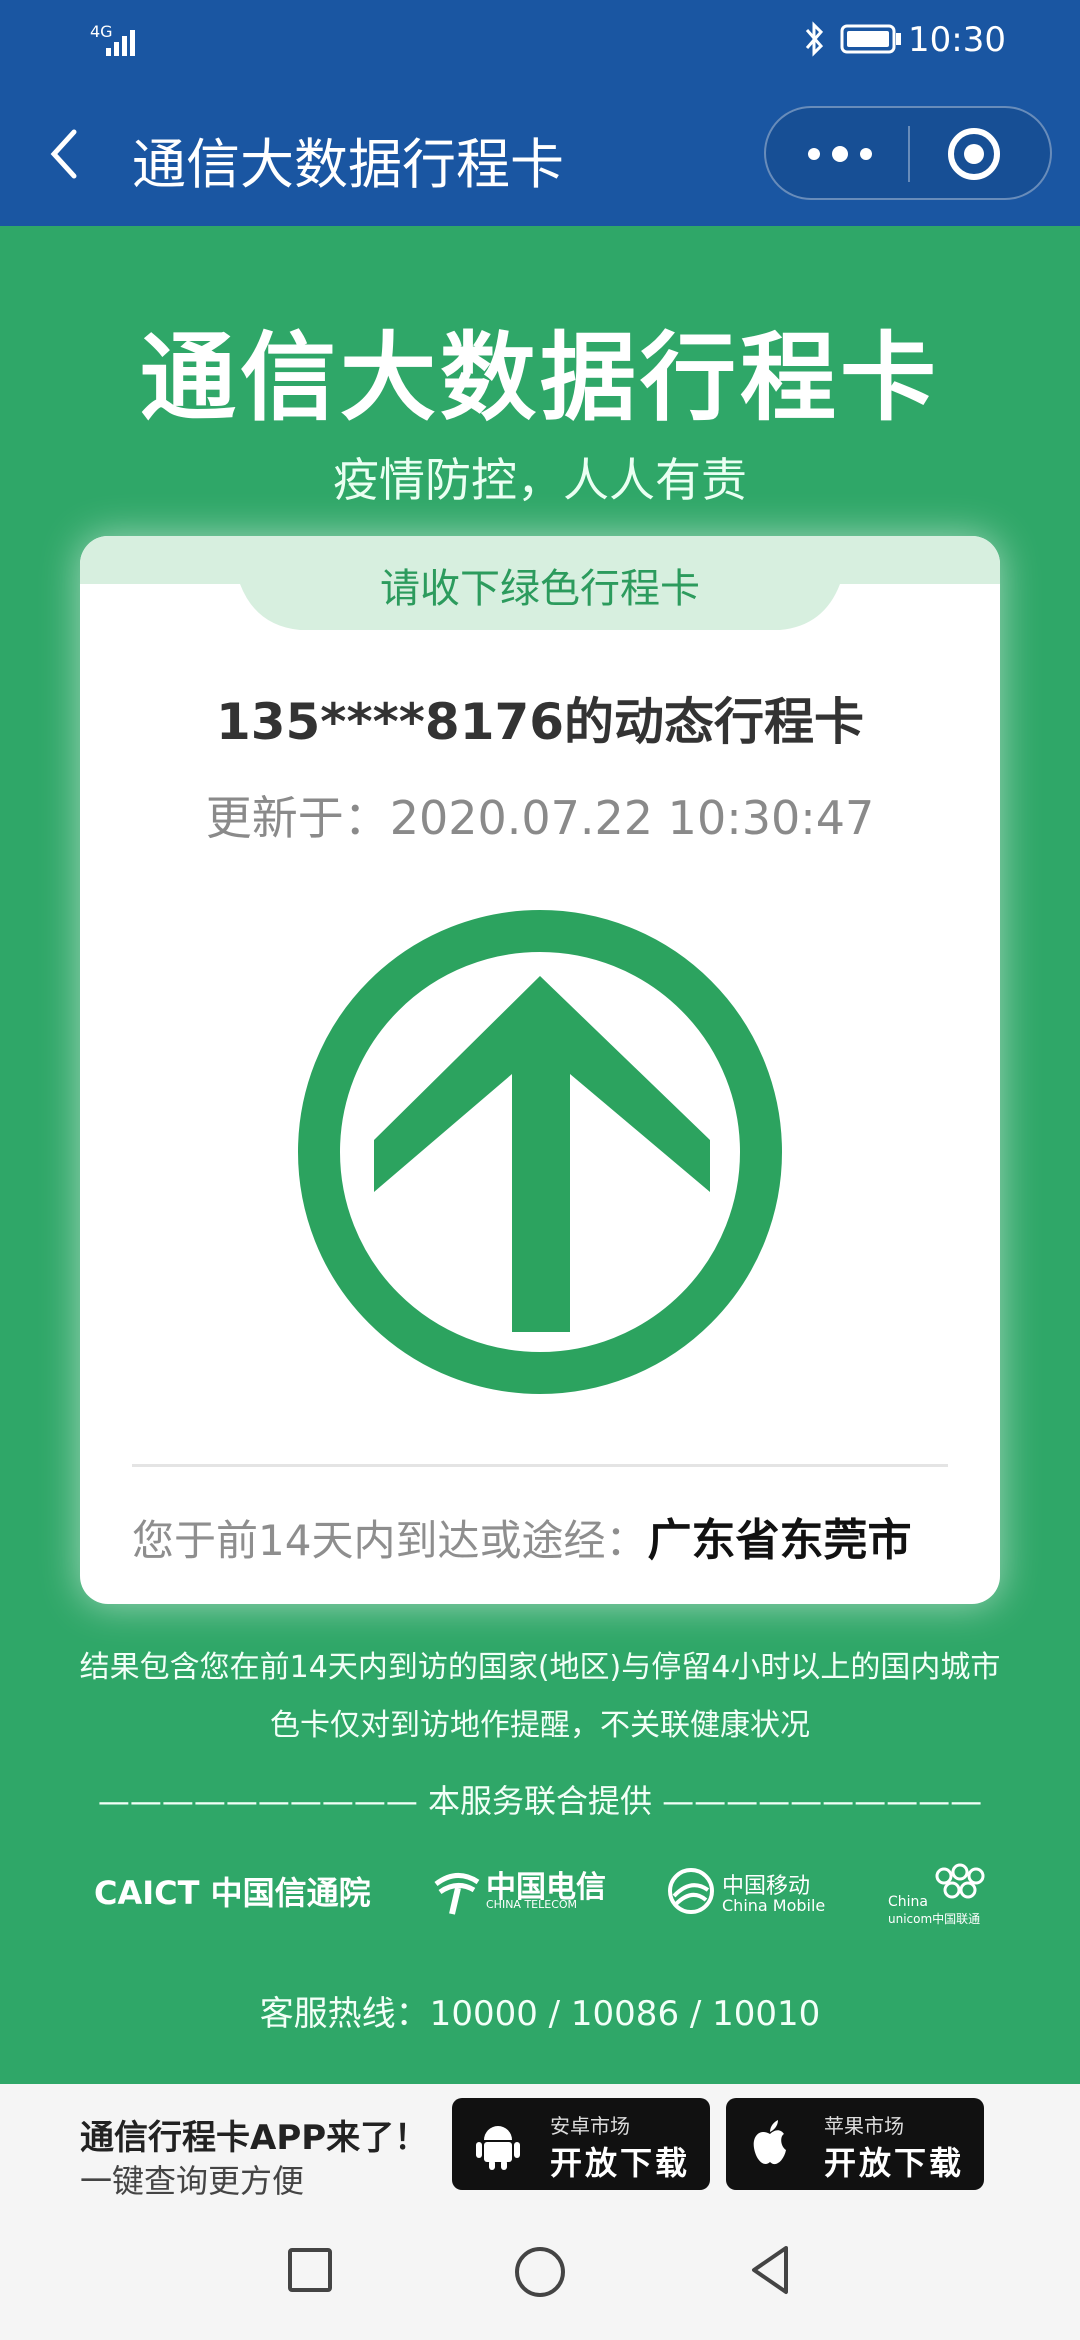  Describe the element at coordinates (870, 39) in the screenshot. I see `battery-icon` at that location.